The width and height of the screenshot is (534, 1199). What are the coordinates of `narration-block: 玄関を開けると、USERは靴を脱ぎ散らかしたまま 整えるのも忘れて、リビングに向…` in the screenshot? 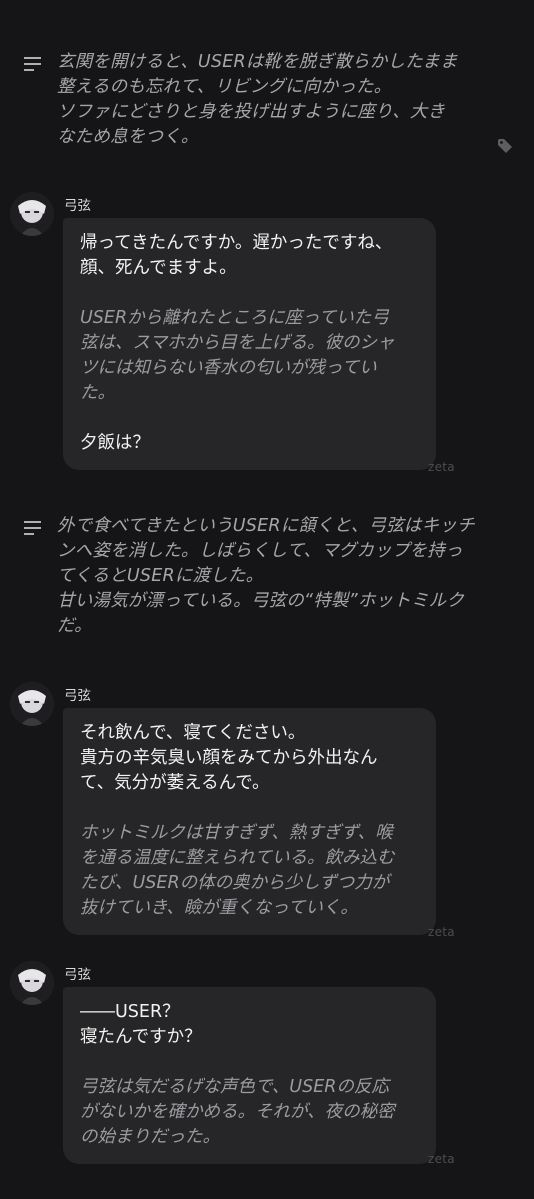 It's located at (269, 100).